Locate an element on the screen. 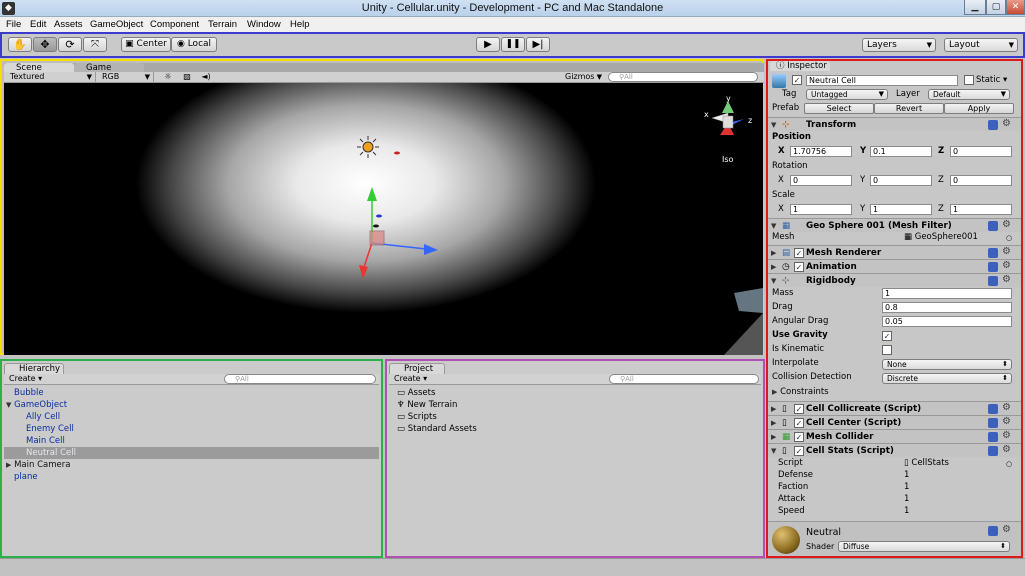 This screenshot has width=1025, height=576. animation-header: ▶ ◷ ✓ Animation ⚙ is located at coordinates (894, 266).